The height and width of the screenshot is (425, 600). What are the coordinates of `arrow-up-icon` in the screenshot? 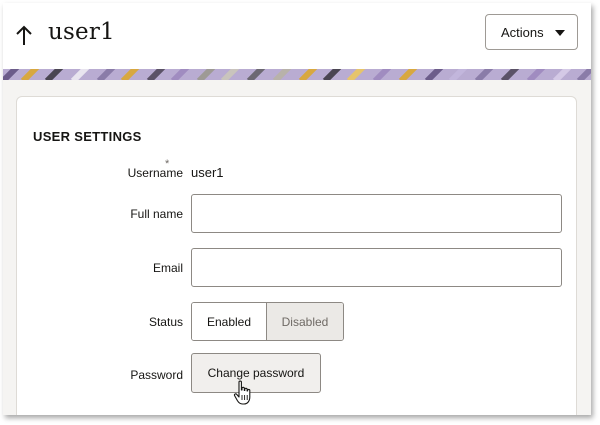 It's located at (24, 36).